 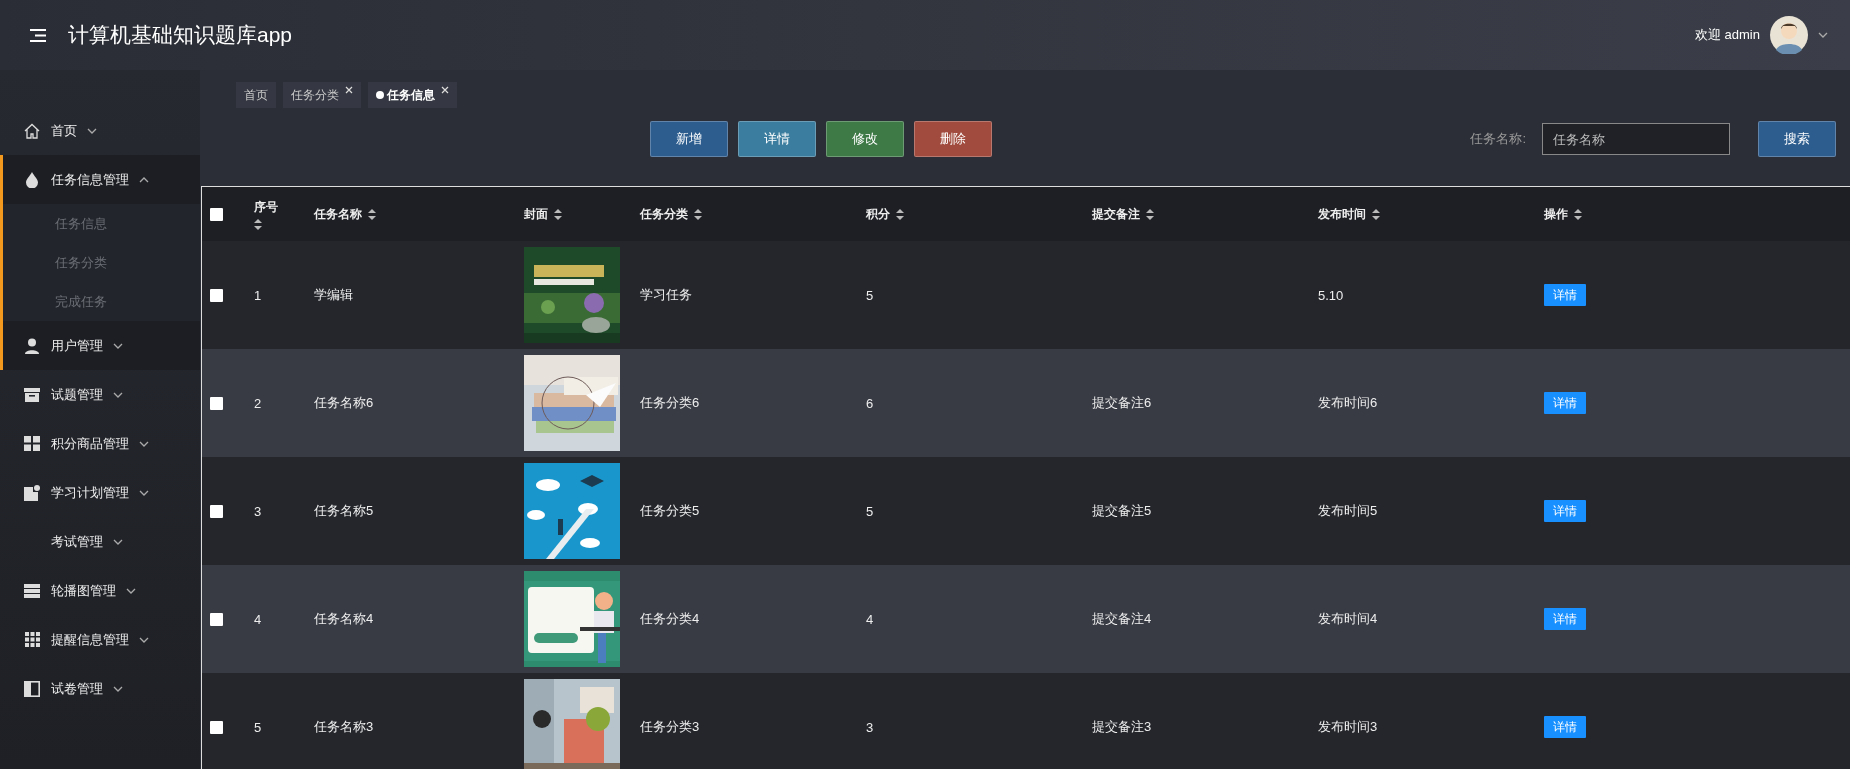 I want to click on table-cell-text: 5.10, so click(x=1331, y=295).